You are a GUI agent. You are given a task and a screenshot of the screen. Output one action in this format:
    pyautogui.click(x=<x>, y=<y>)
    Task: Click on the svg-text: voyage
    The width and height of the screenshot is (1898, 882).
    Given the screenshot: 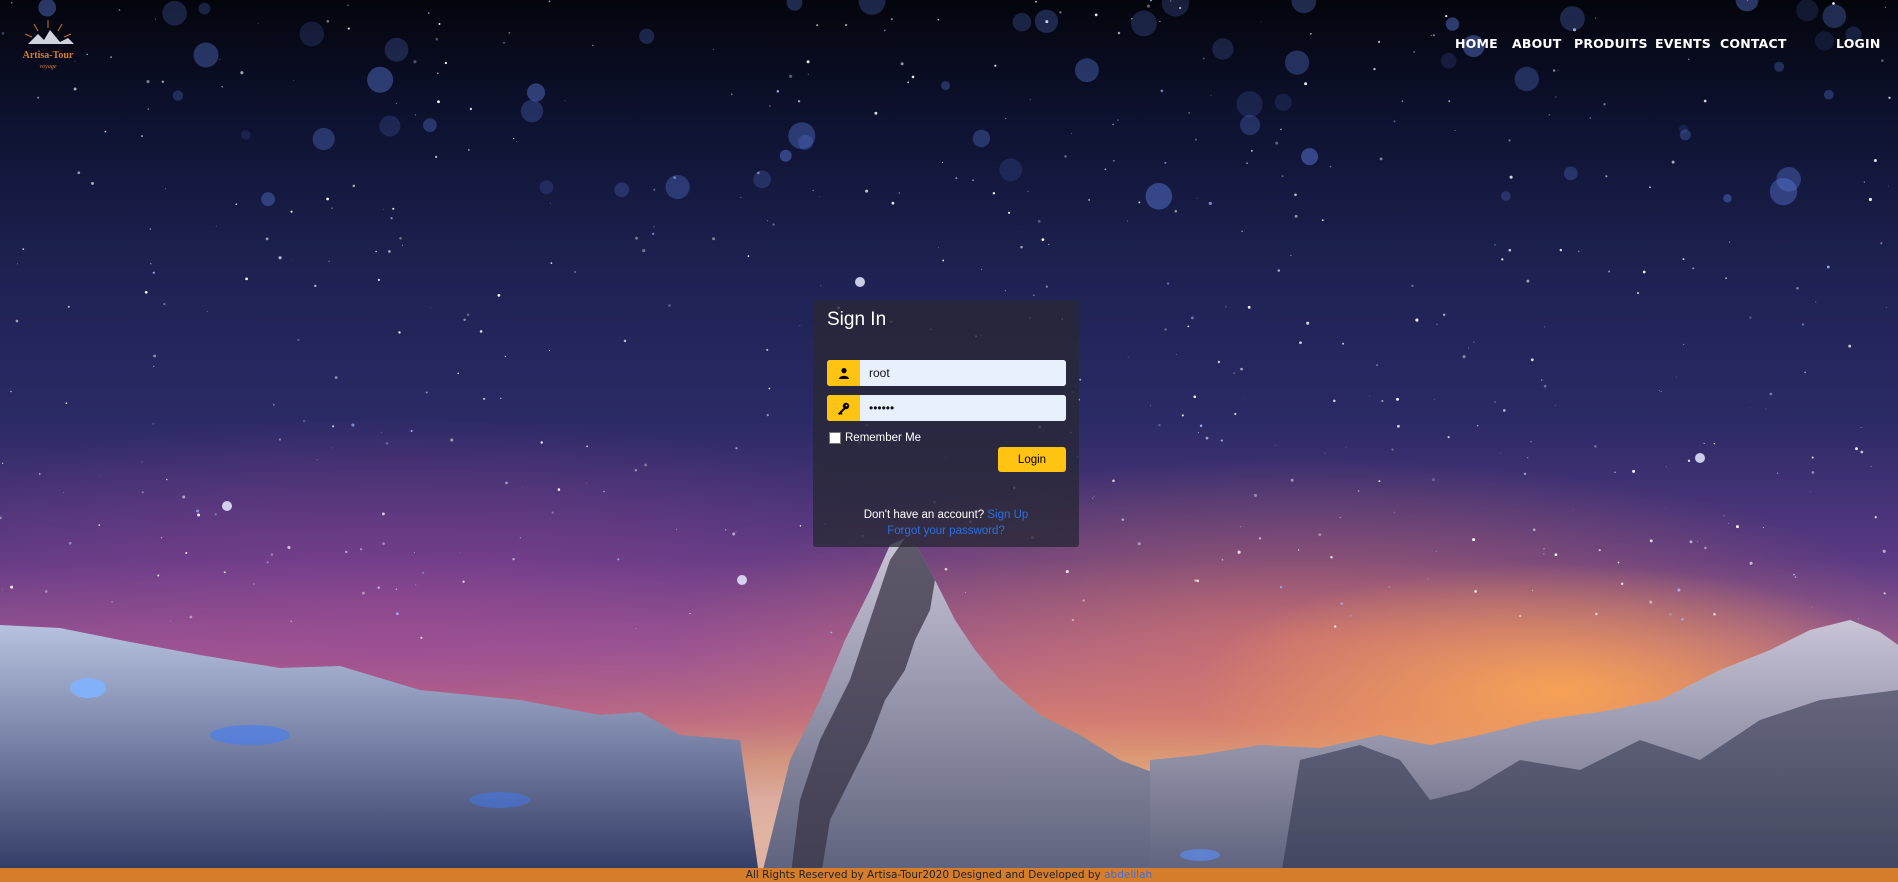 What is the action you would take?
    pyautogui.click(x=48, y=67)
    